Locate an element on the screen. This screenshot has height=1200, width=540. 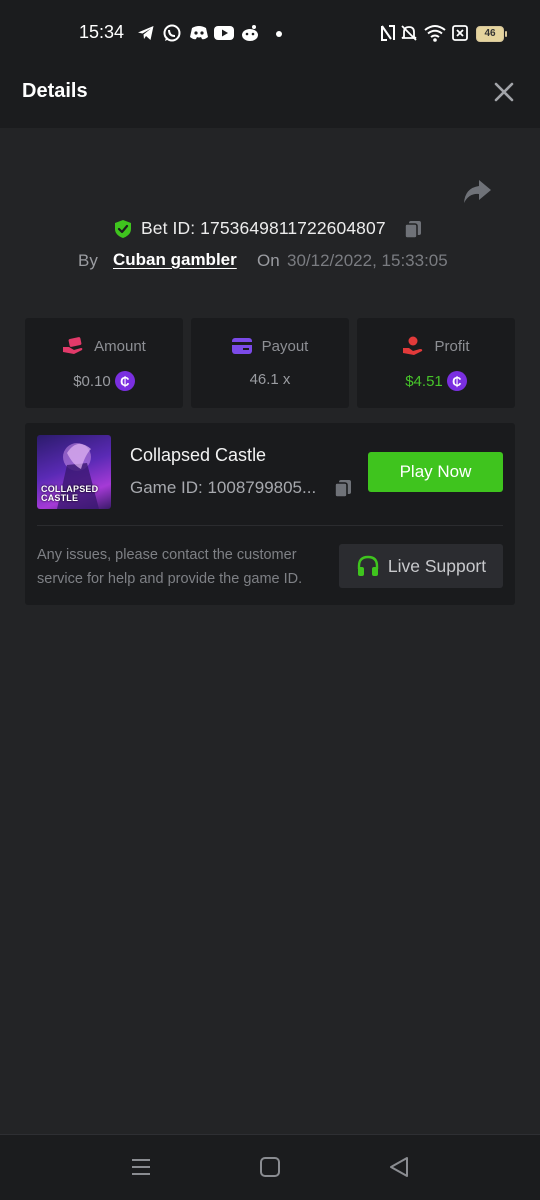
share-icon is located at coordinates (477, 192).